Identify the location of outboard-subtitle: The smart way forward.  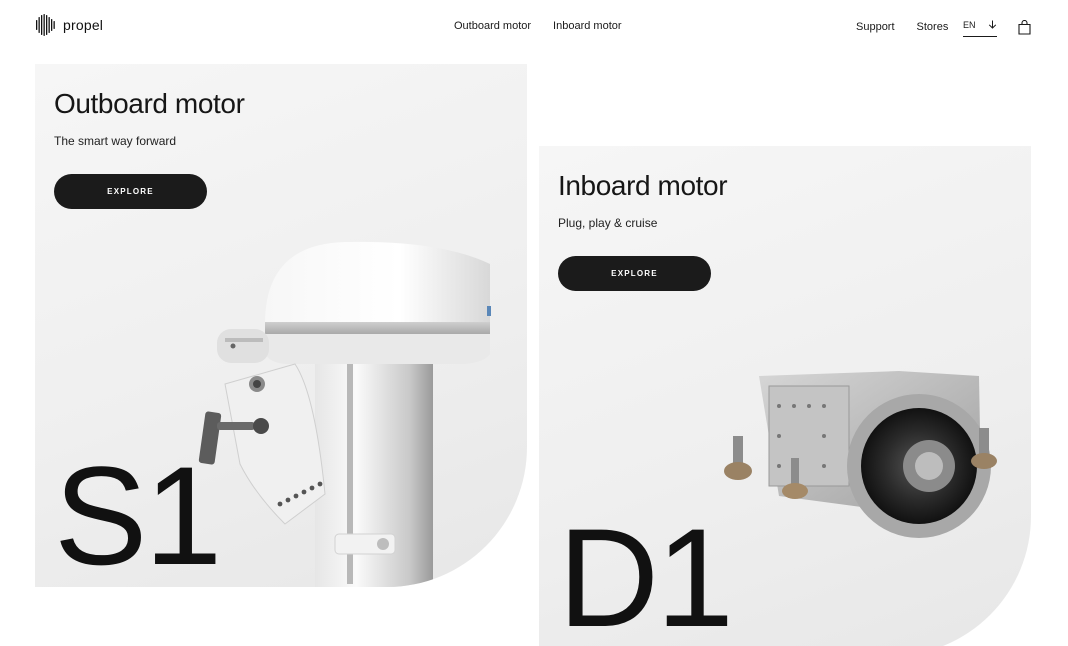
(115, 141).